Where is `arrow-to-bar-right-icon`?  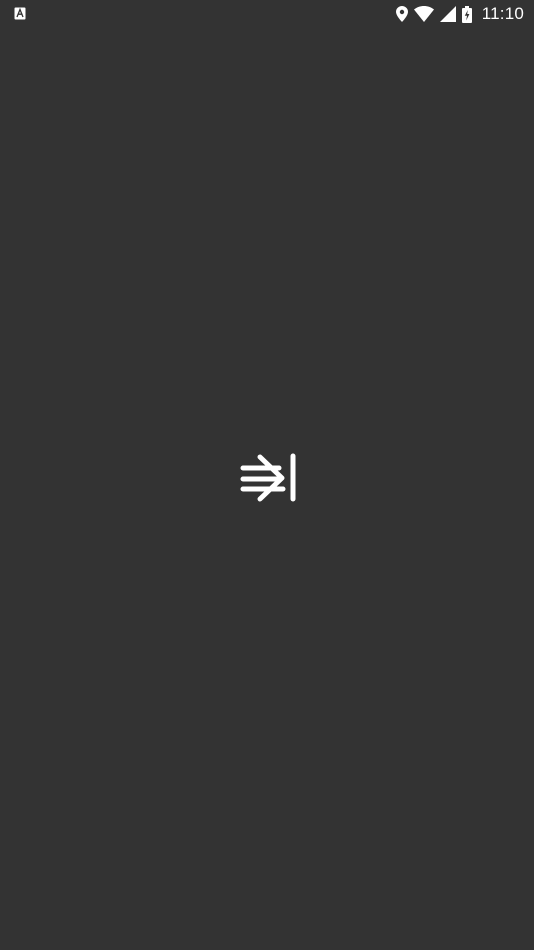
arrow-to-bar-right-icon is located at coordinates (268, 477).